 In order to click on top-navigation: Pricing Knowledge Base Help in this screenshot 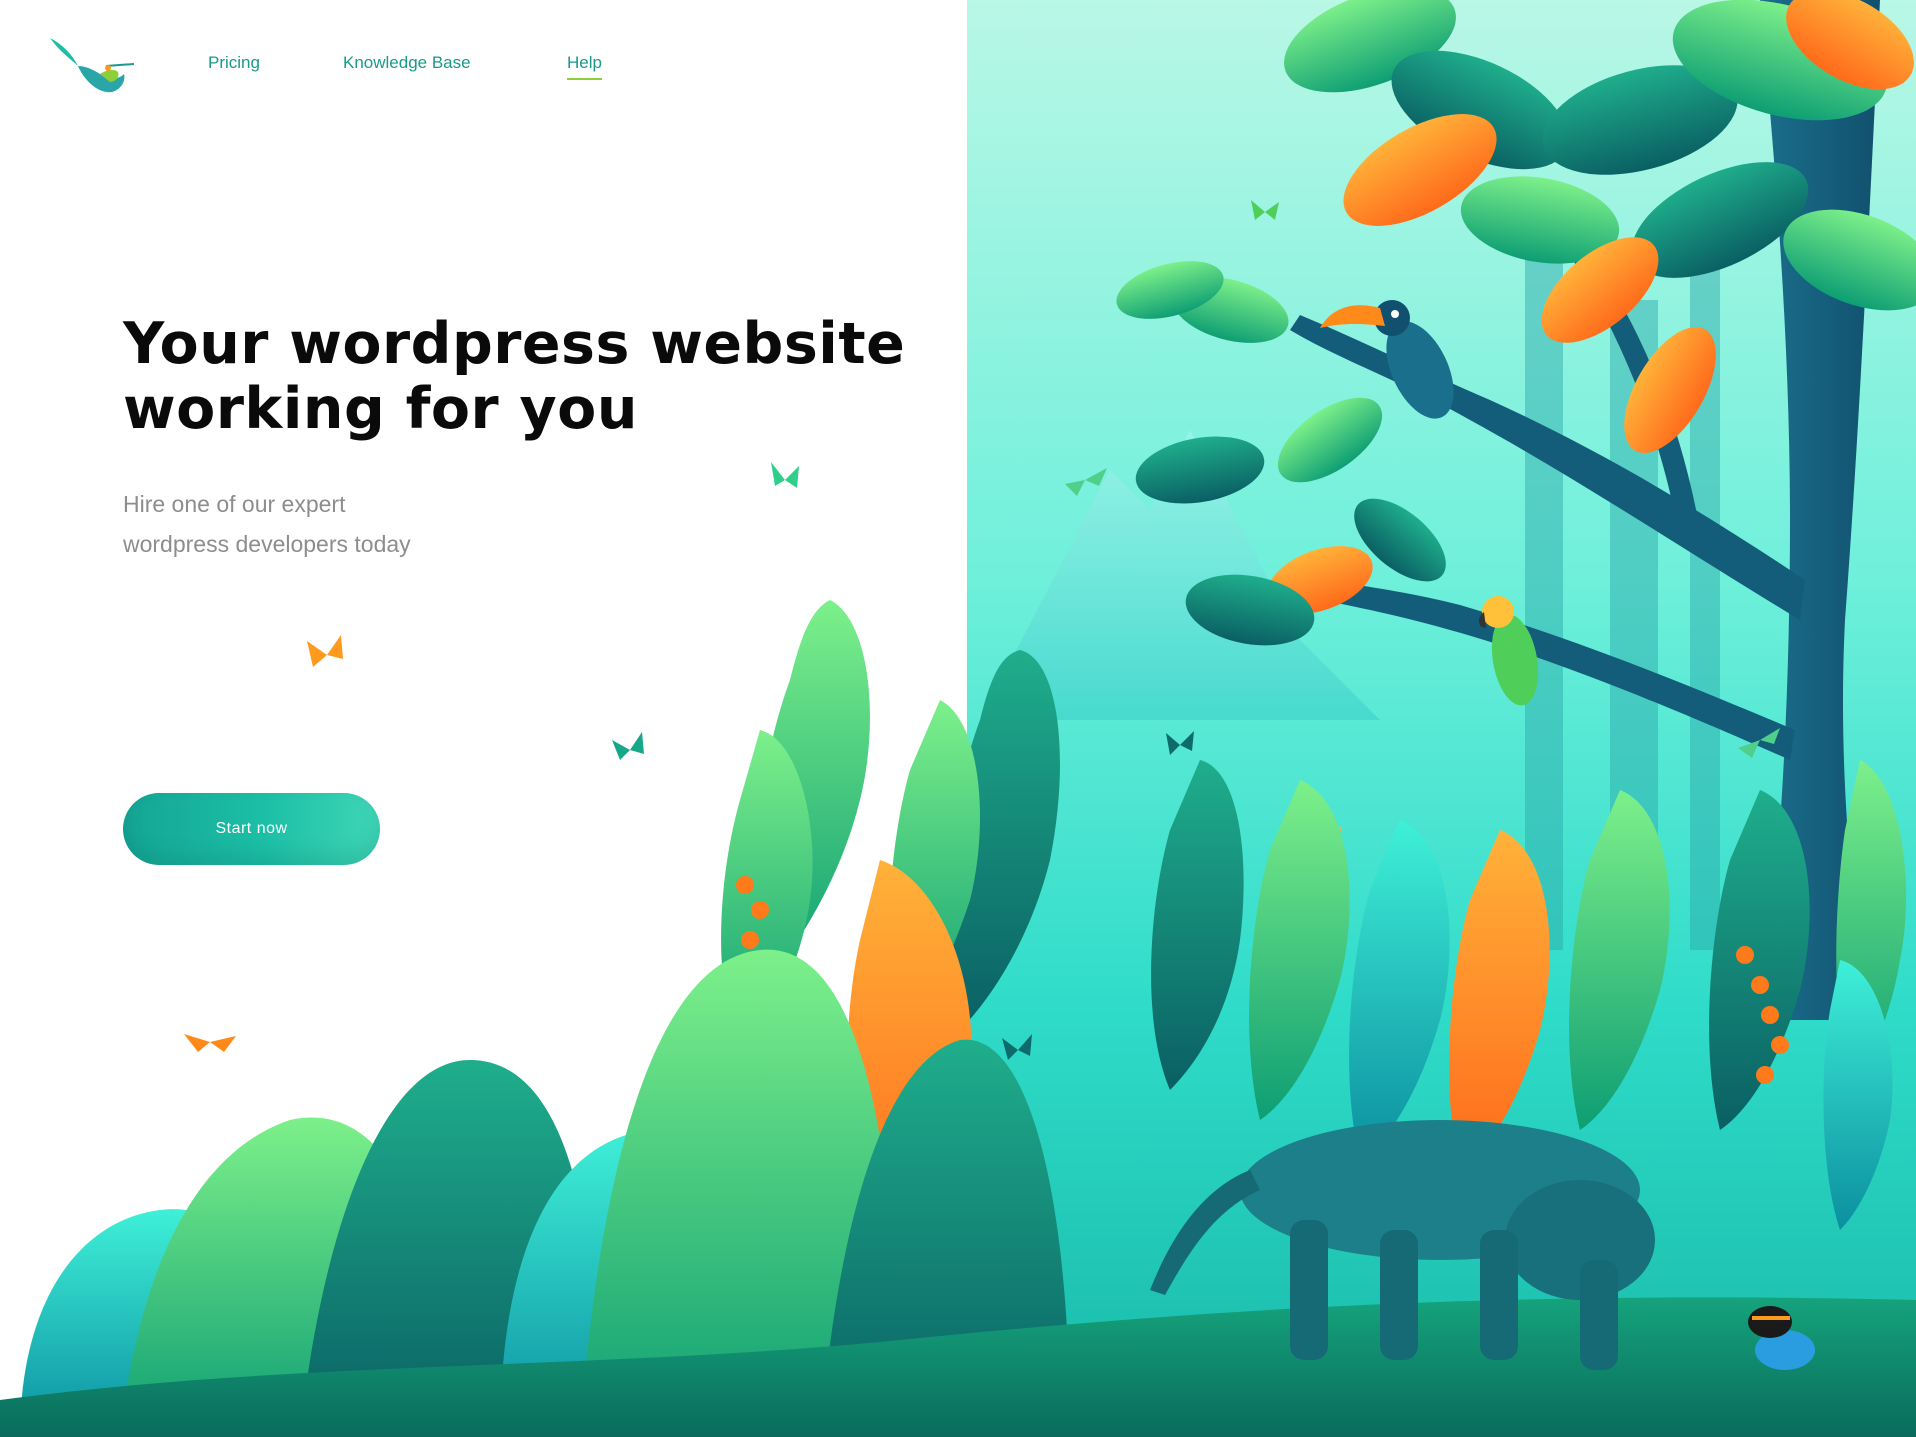, I will do `click(483, 65)`.